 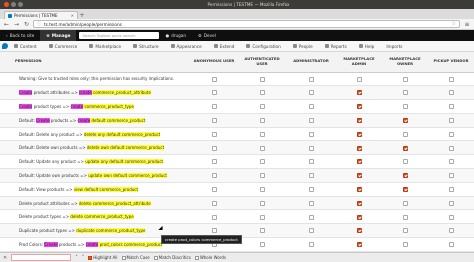 I want to click on bookmark-star-icon: ☆, so click(x=454, y=24).